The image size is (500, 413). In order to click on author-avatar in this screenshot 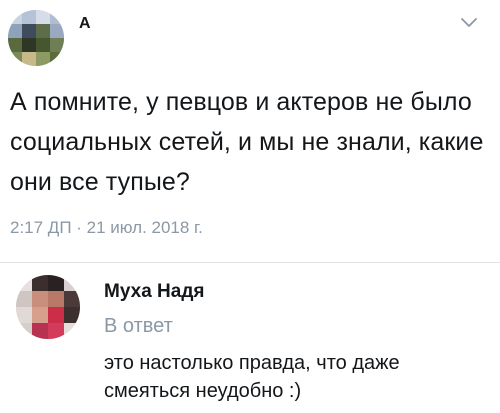, I will do `click(36, 38)`.